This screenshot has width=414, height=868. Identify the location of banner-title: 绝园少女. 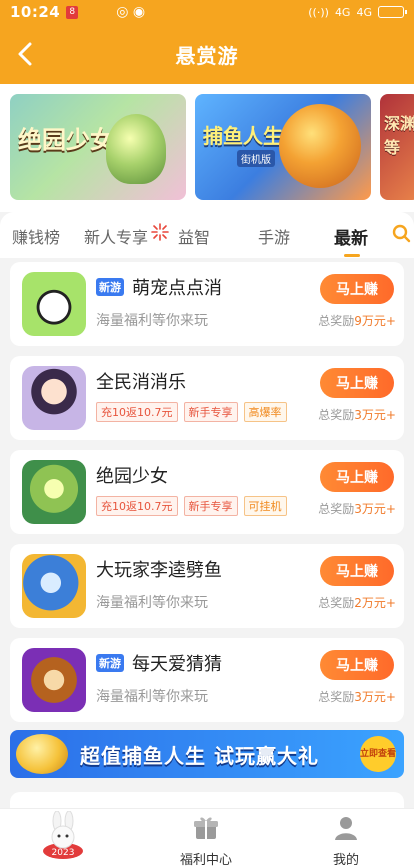
(66, 140).